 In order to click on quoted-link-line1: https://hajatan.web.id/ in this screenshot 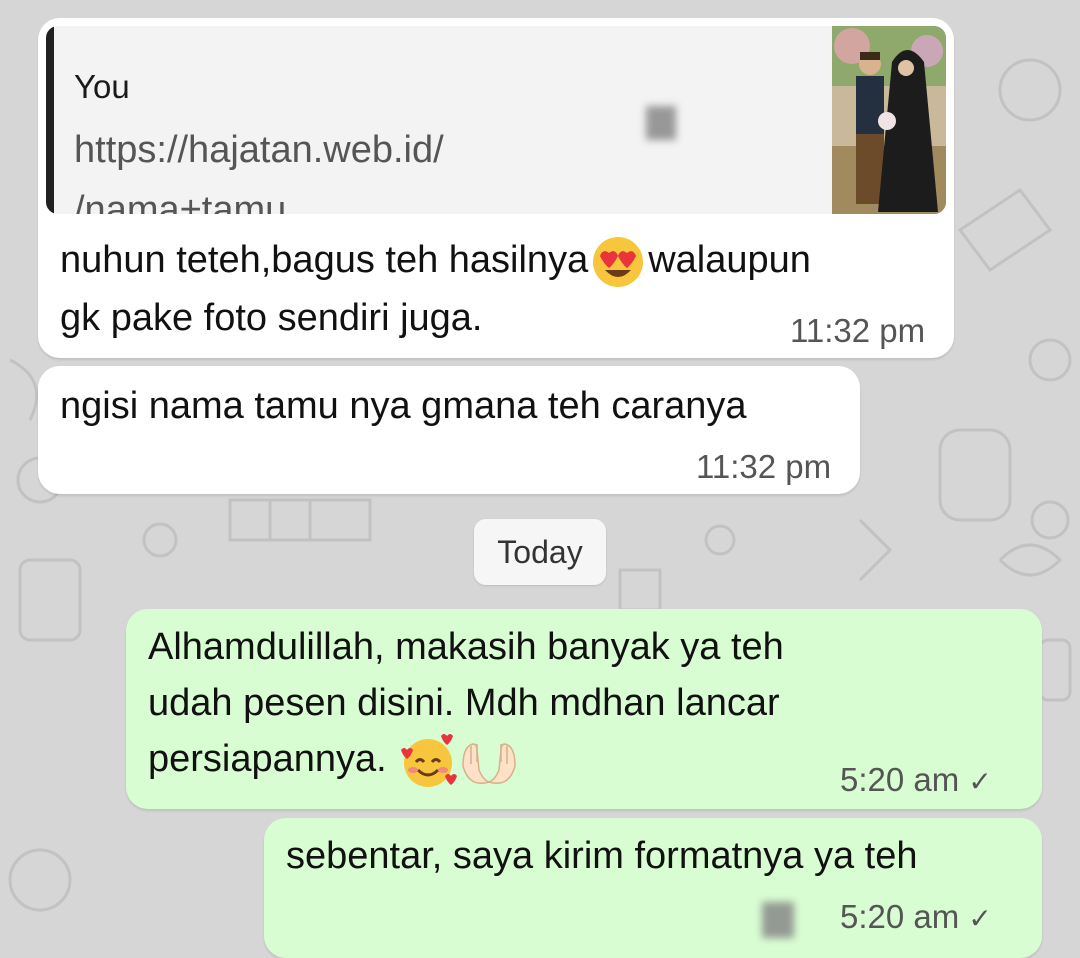, I will do `click(259, 150)`.